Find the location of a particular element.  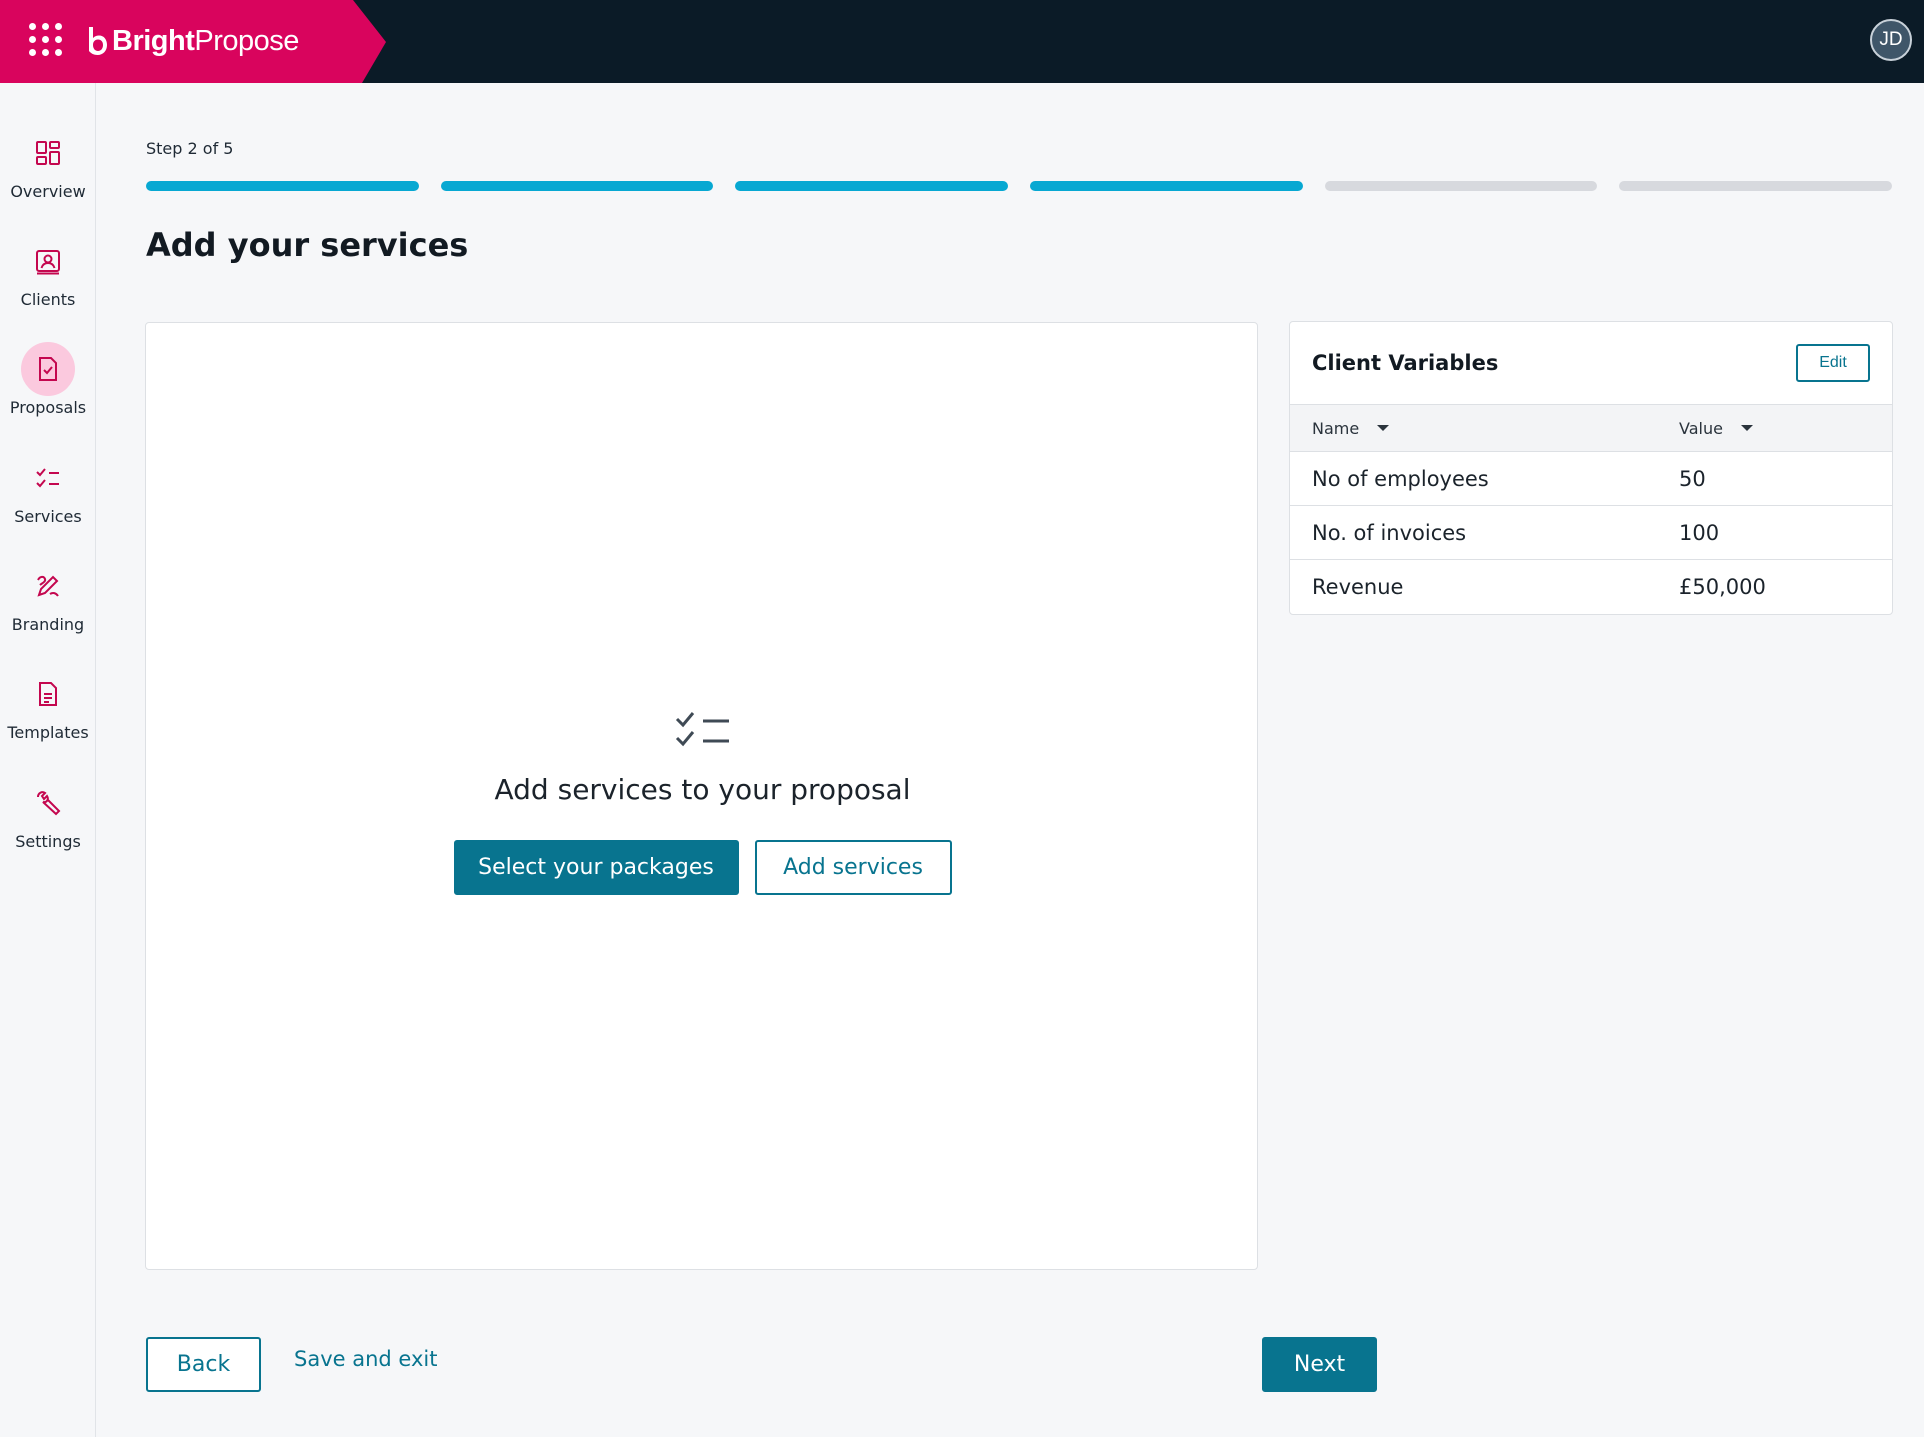

sidebar-item-label: Settings is located at coordinates (48, 841).